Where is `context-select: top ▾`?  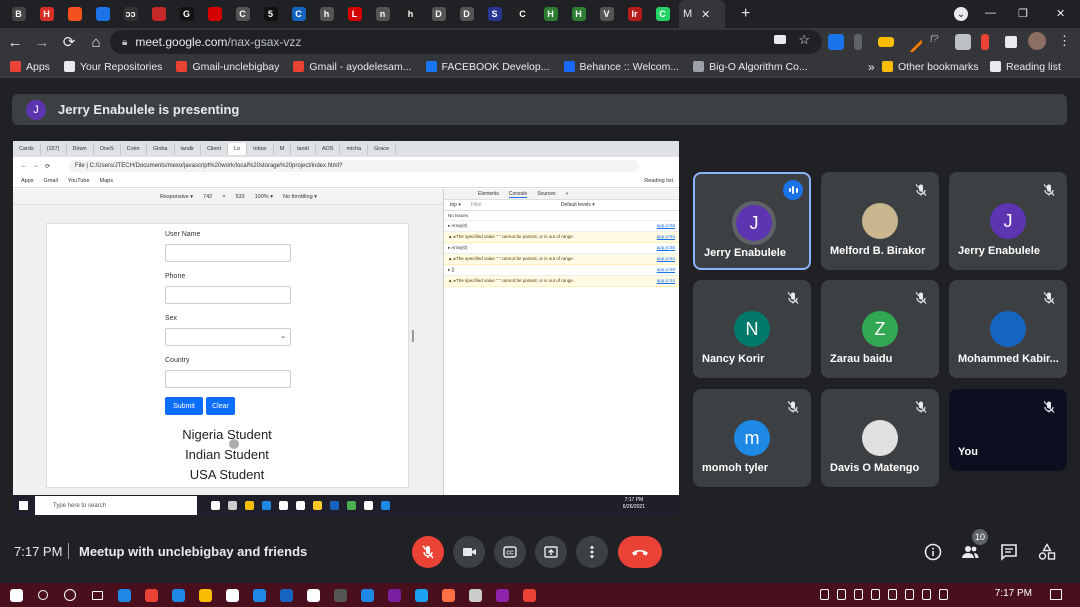 context-select: top ▾ is located at coordinates (455, 205).